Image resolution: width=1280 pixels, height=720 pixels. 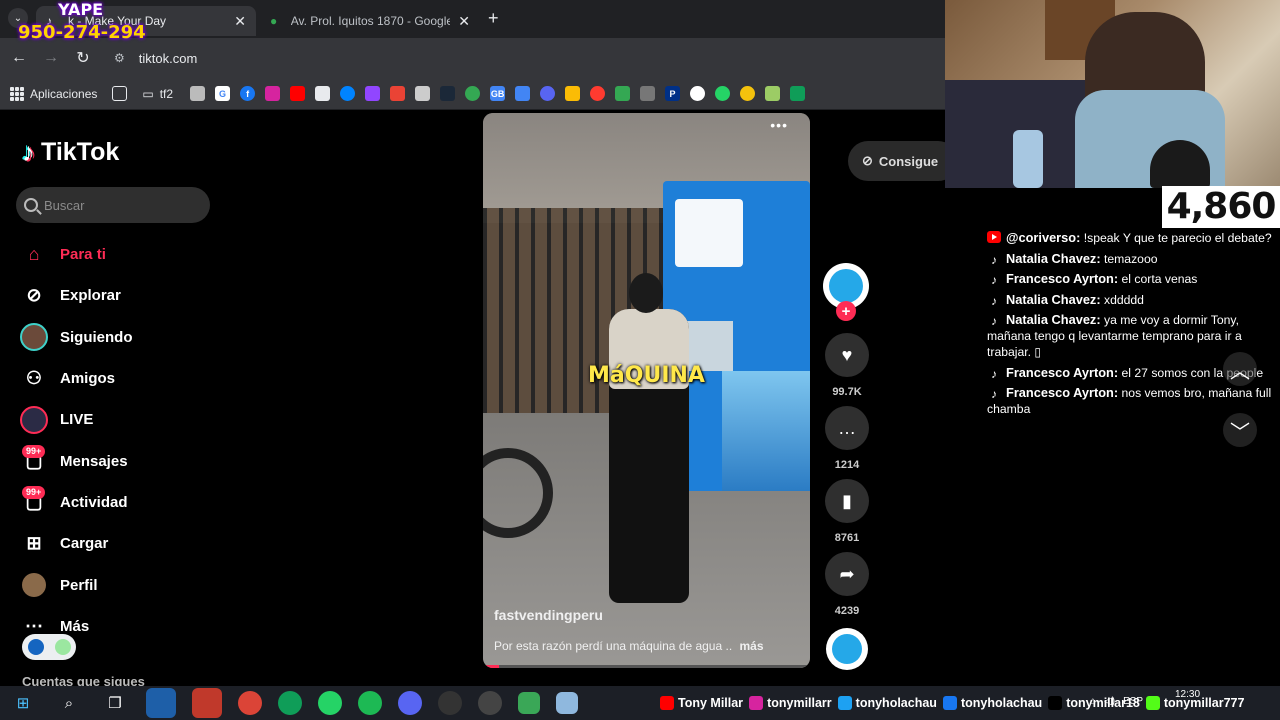 I want to click on chat-message: ♪ Natalia Chavez: temazooo, so click(x=1131, y=259).